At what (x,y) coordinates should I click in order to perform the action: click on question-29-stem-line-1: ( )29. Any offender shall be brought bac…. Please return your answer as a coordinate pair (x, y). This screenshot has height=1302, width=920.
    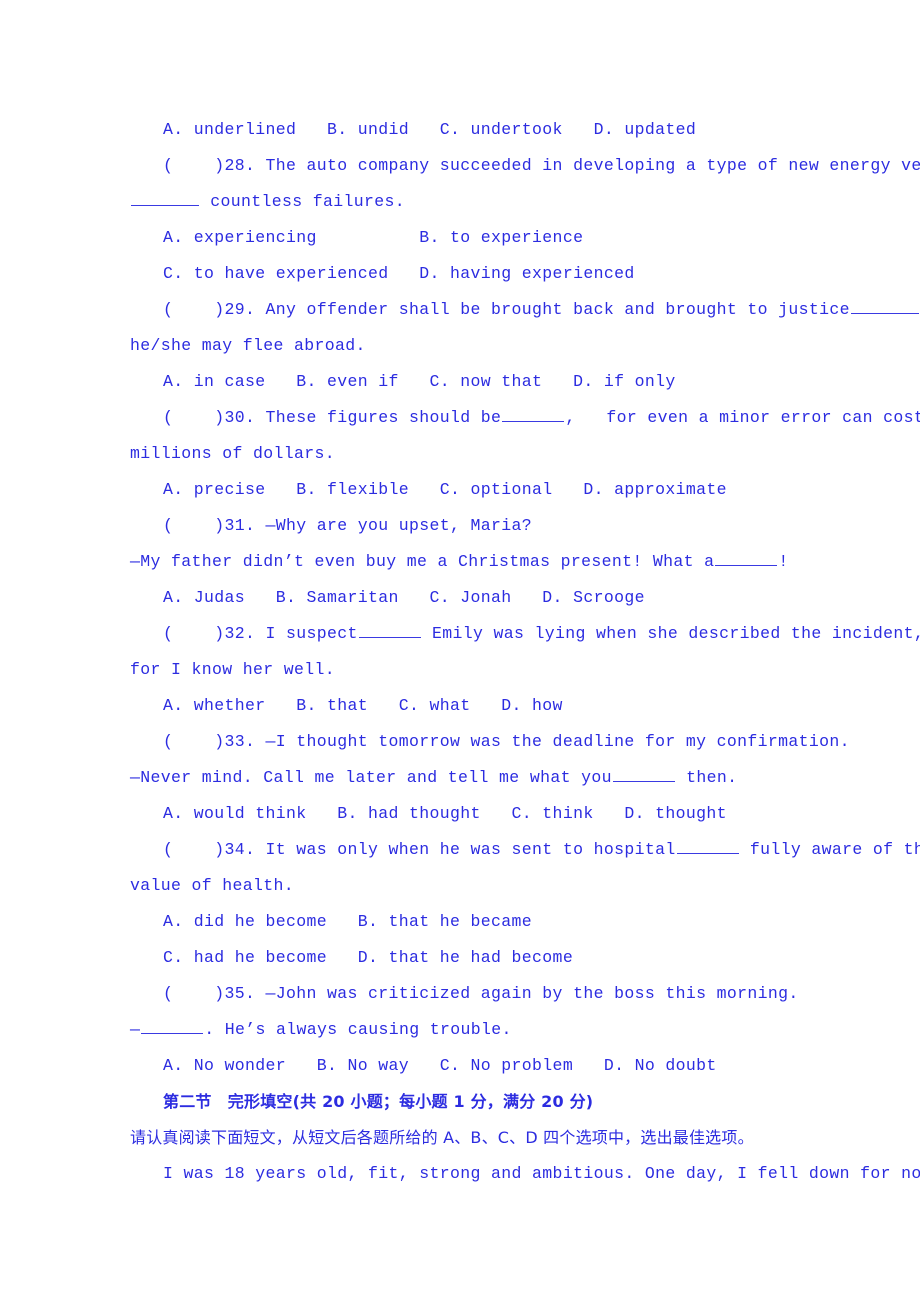
    Looking at the image, I should click on (524, 310).